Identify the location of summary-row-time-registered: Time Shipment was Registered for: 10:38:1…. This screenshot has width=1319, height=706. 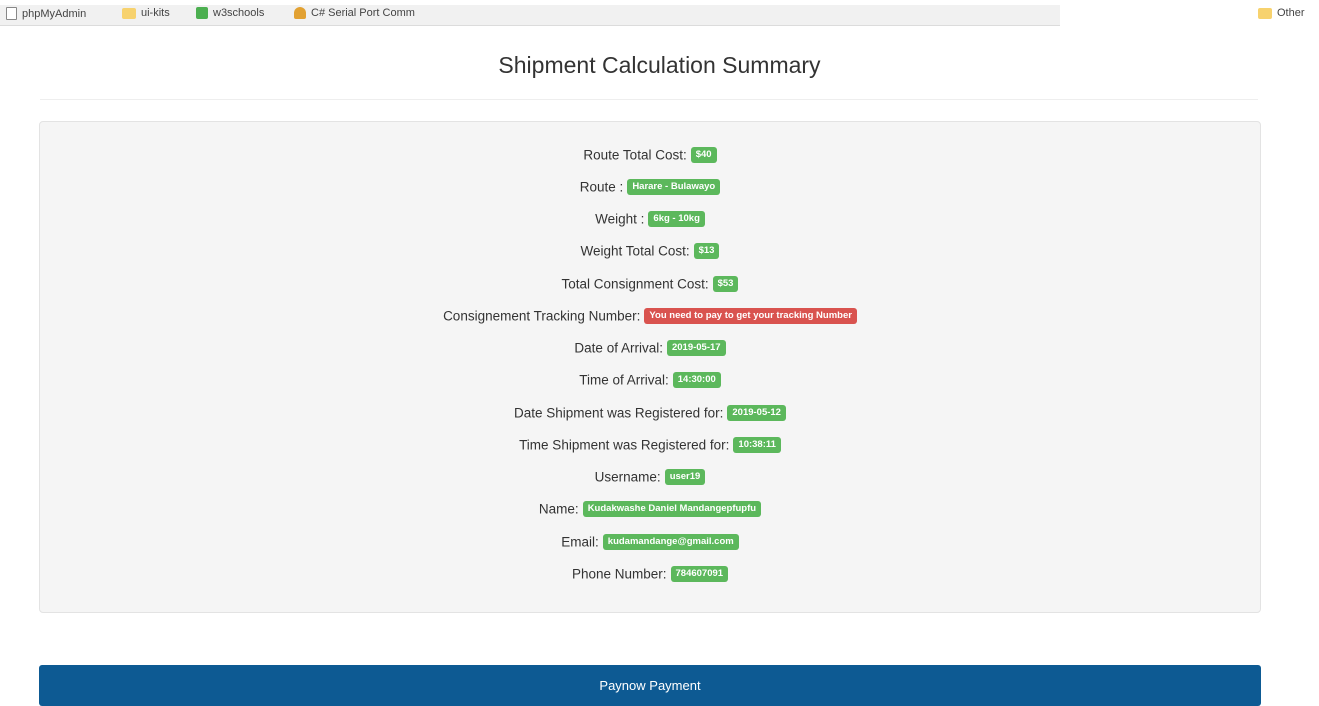
(650, 445).